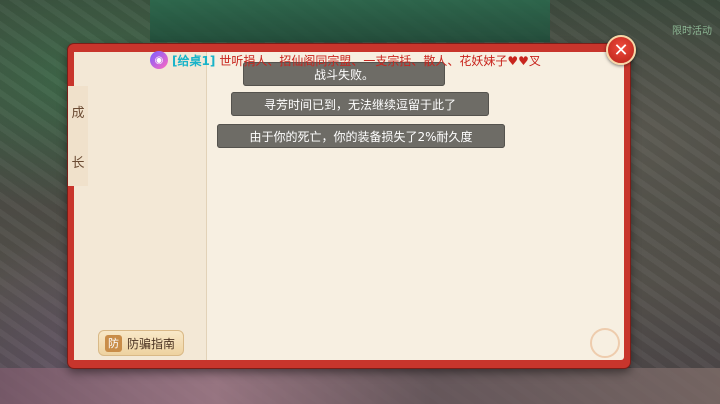  I want to click on shield-icon: 防, so click(113, 343).